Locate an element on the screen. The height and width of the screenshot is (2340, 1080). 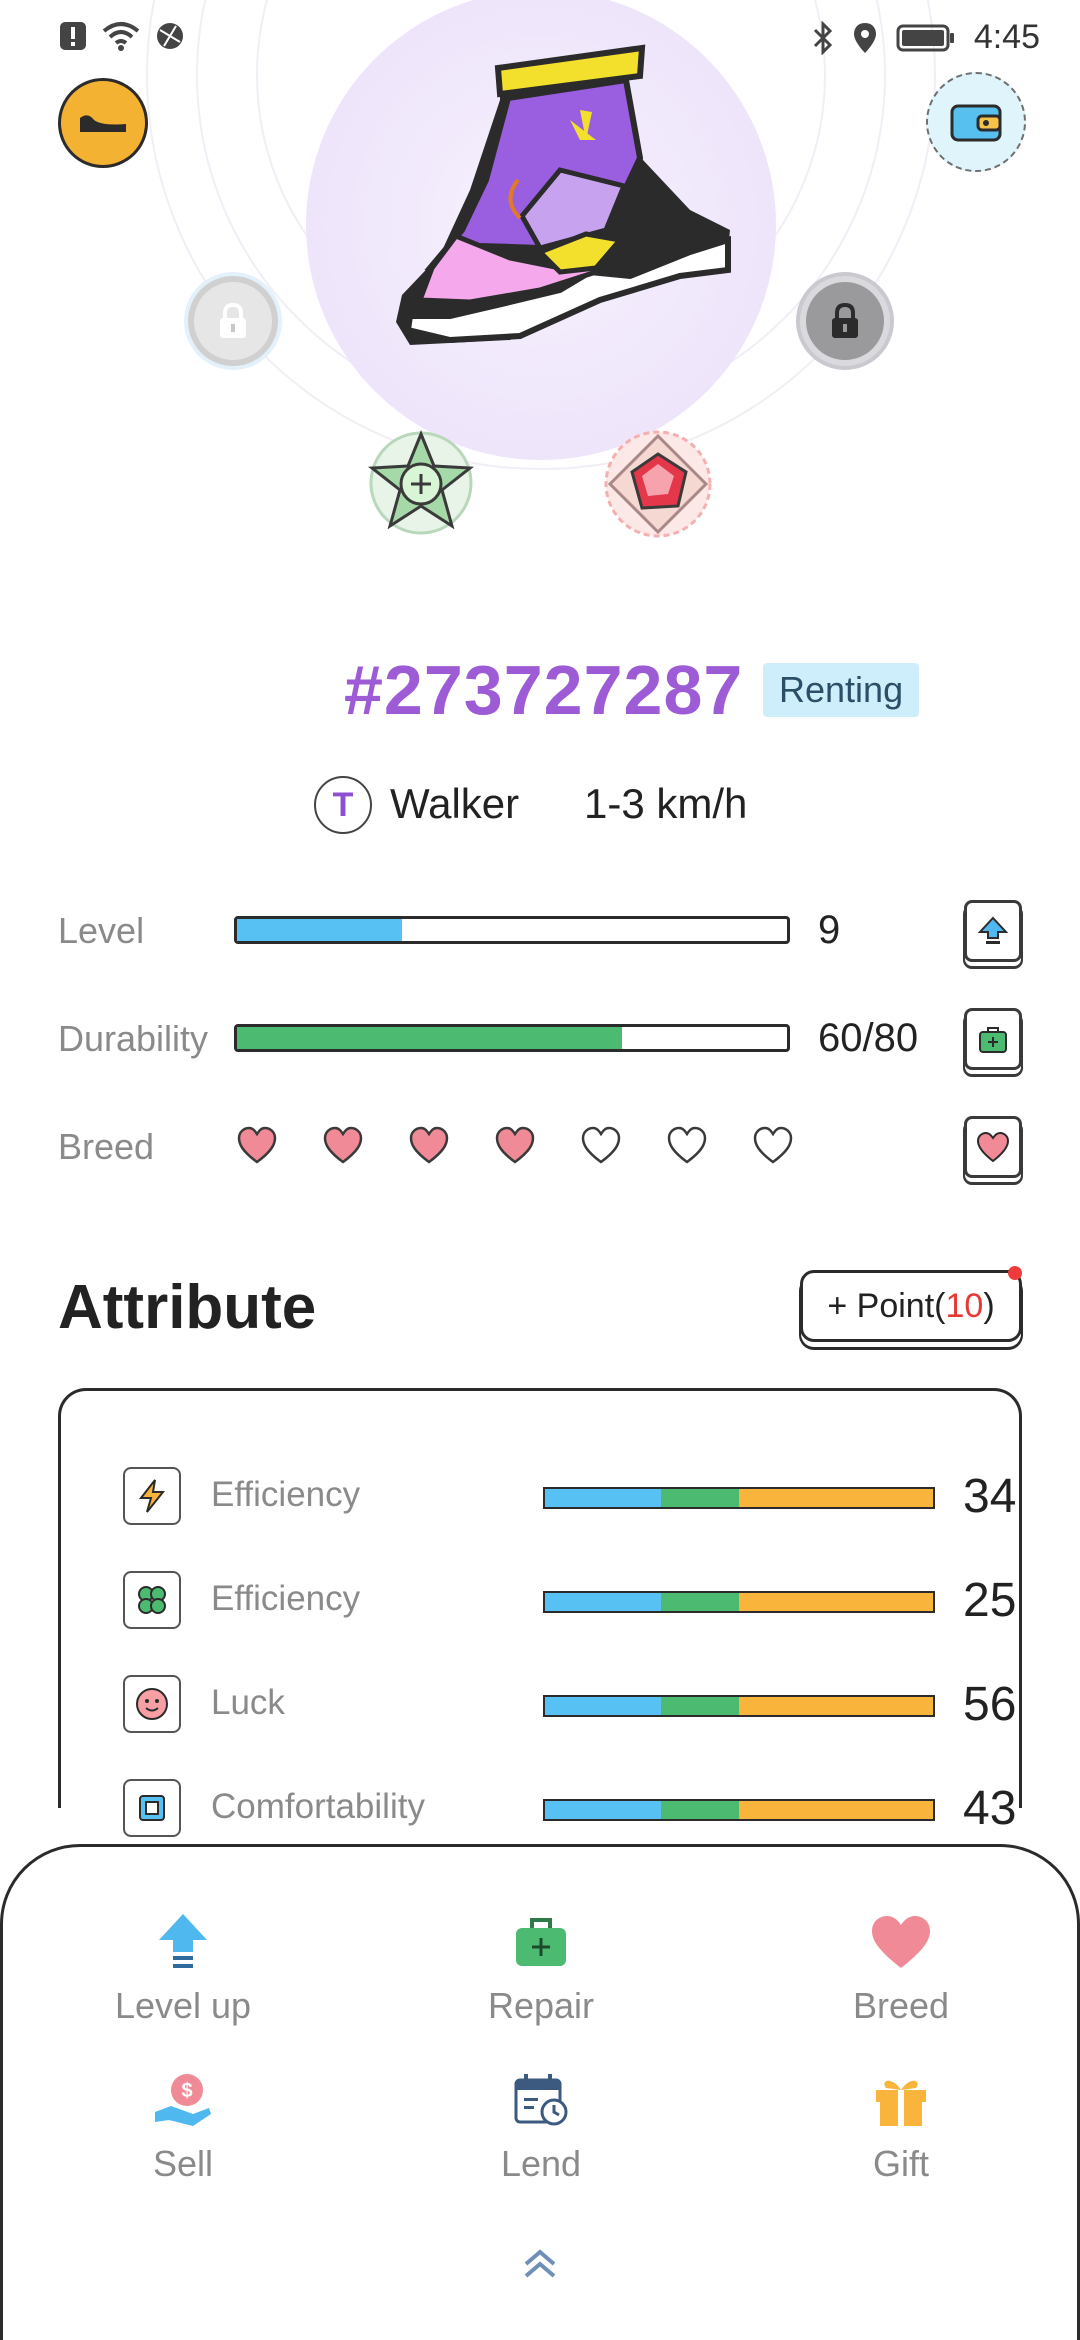
attribute-label: Luck is located at coordinates (248, 1702).